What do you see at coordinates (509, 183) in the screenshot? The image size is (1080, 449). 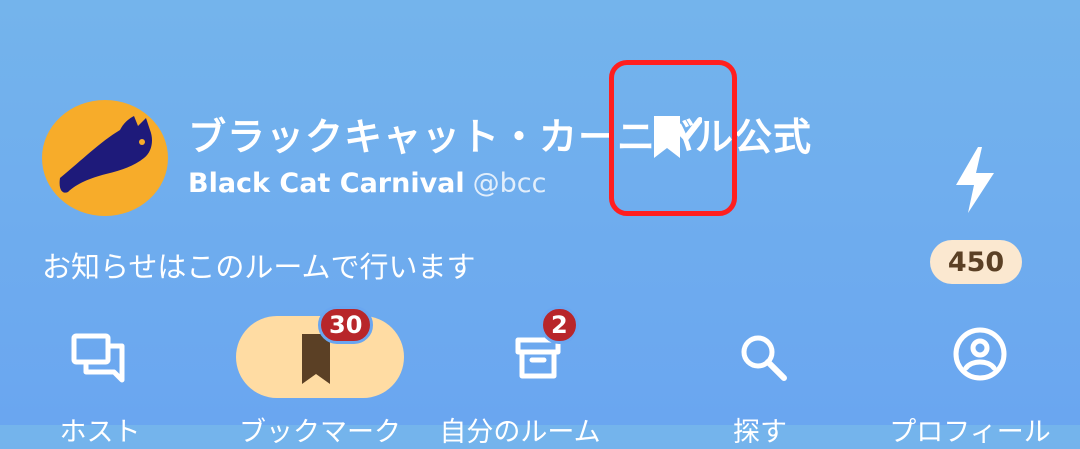 I see `room-handle: @bcc` at bounding box center [509, 183].